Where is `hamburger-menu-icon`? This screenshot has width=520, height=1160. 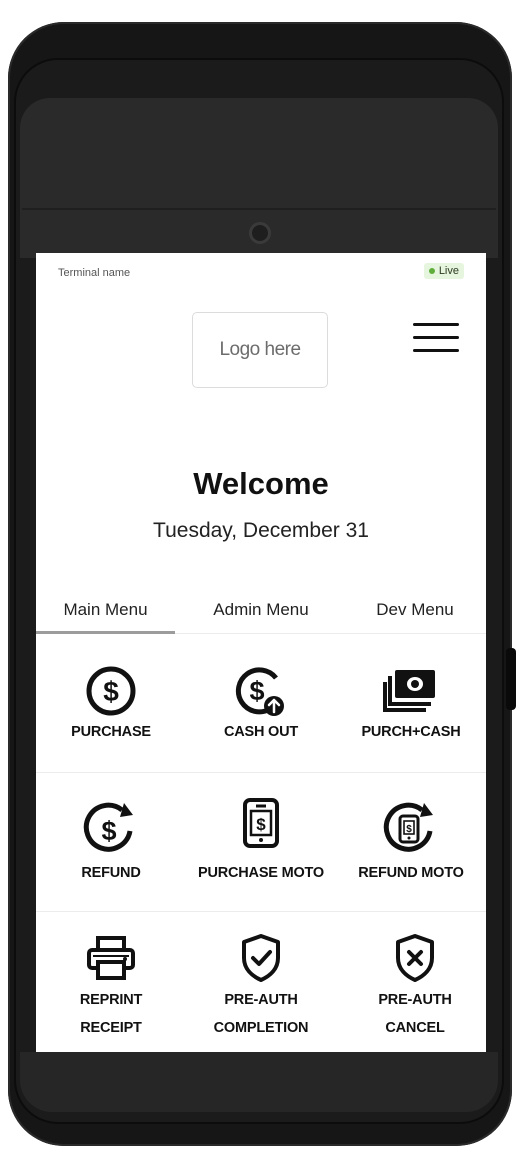 hamburger-menu-icon is located at coordinates (436, 339).